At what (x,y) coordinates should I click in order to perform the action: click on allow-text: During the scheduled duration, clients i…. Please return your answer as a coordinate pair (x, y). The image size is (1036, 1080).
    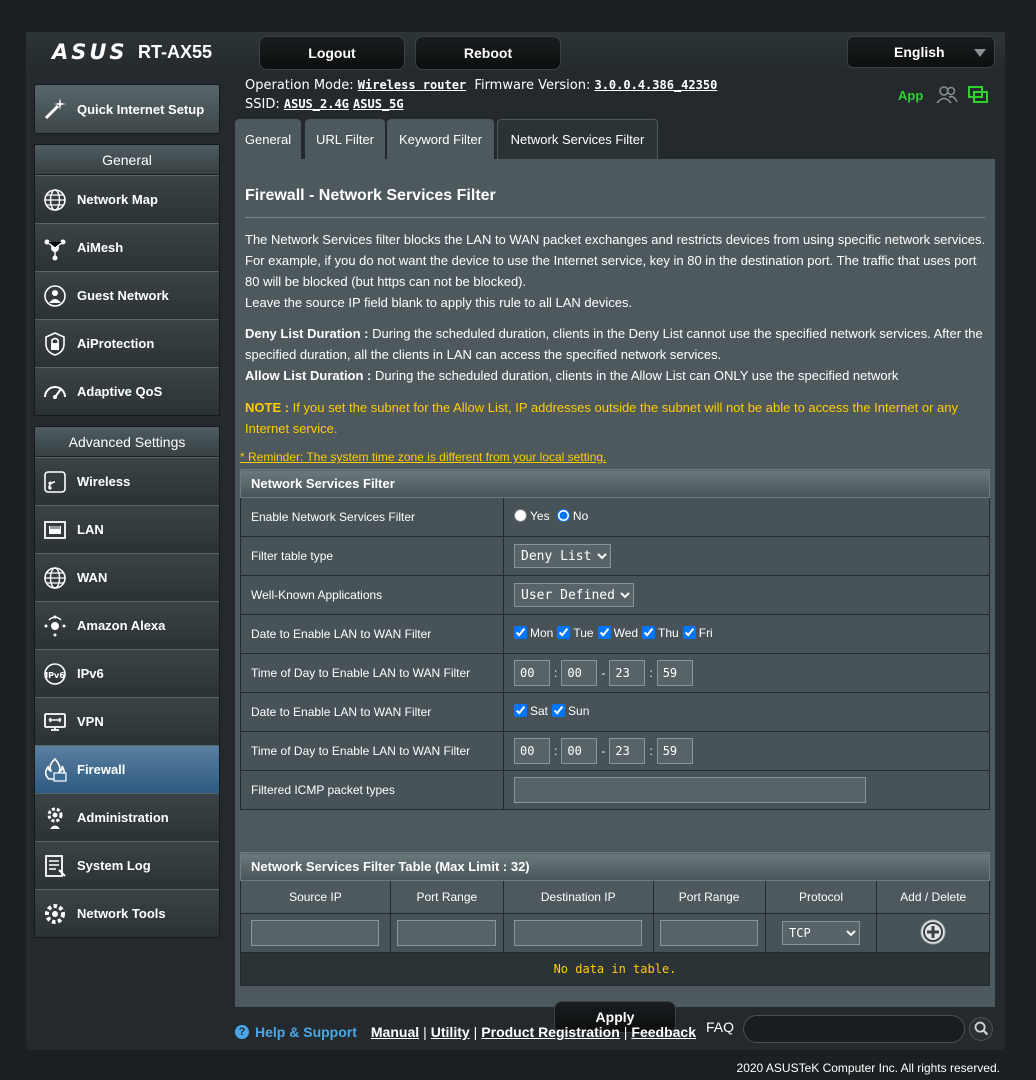
    Looking at the image, I should click on (635, 375).